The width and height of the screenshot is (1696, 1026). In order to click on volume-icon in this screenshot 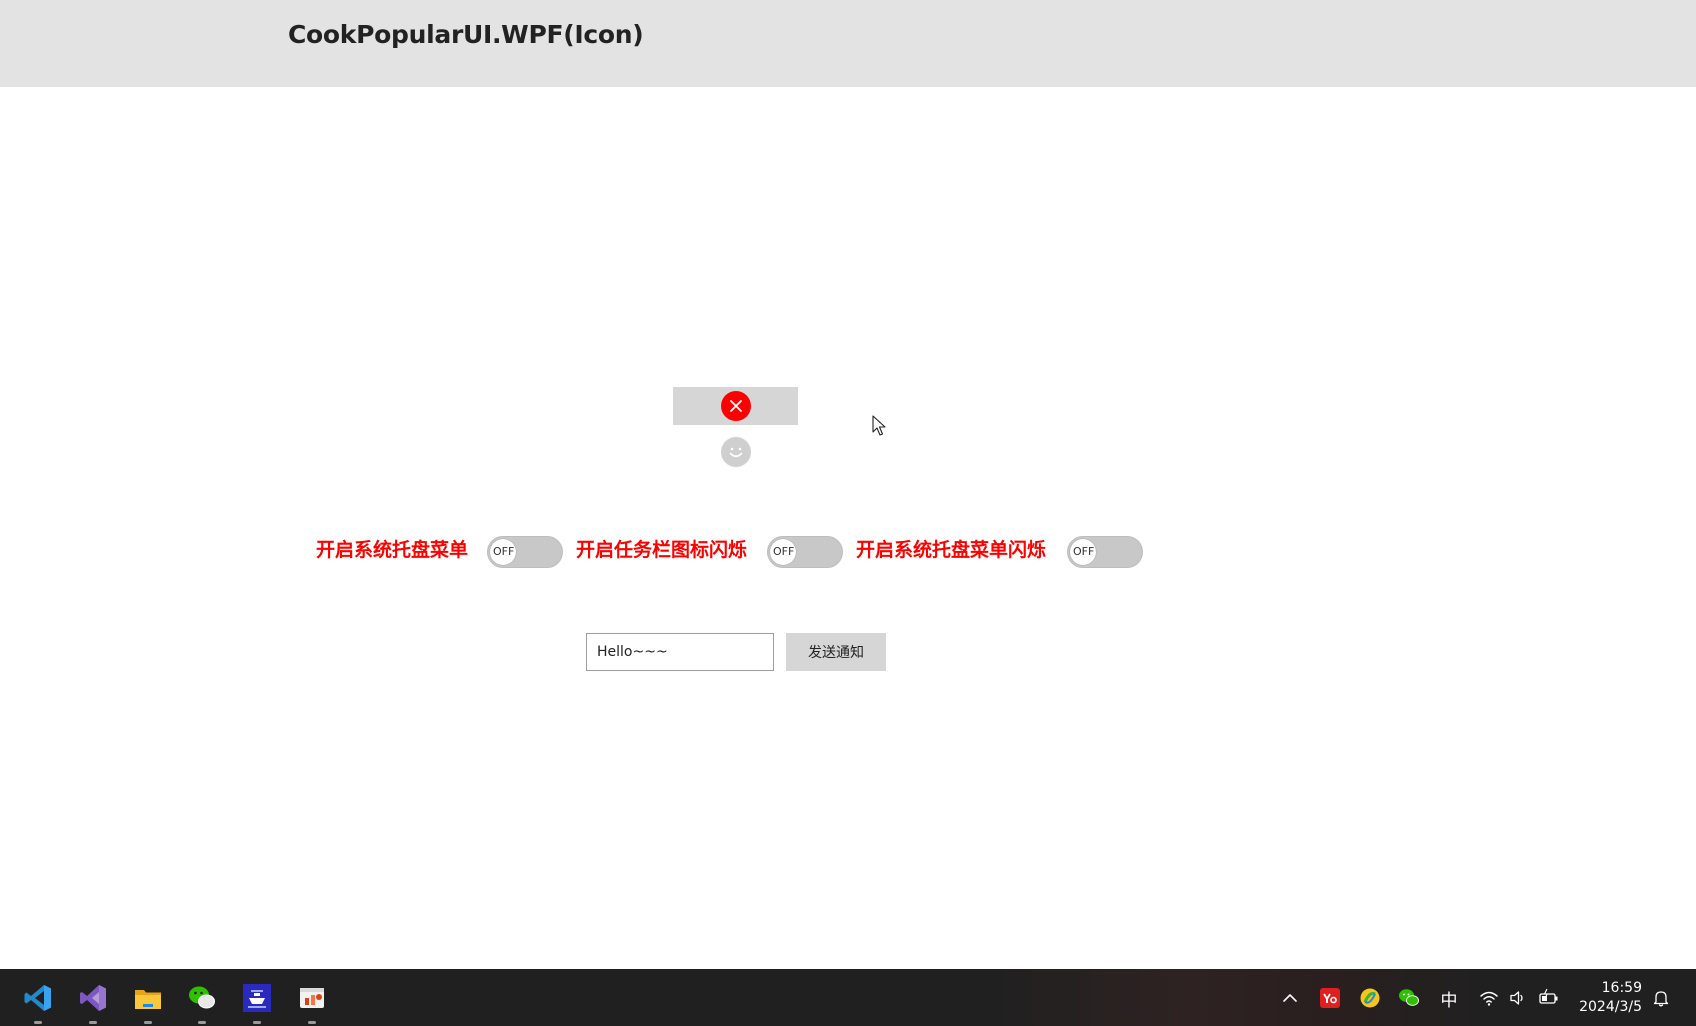, I will do `click(1518, 998)`.